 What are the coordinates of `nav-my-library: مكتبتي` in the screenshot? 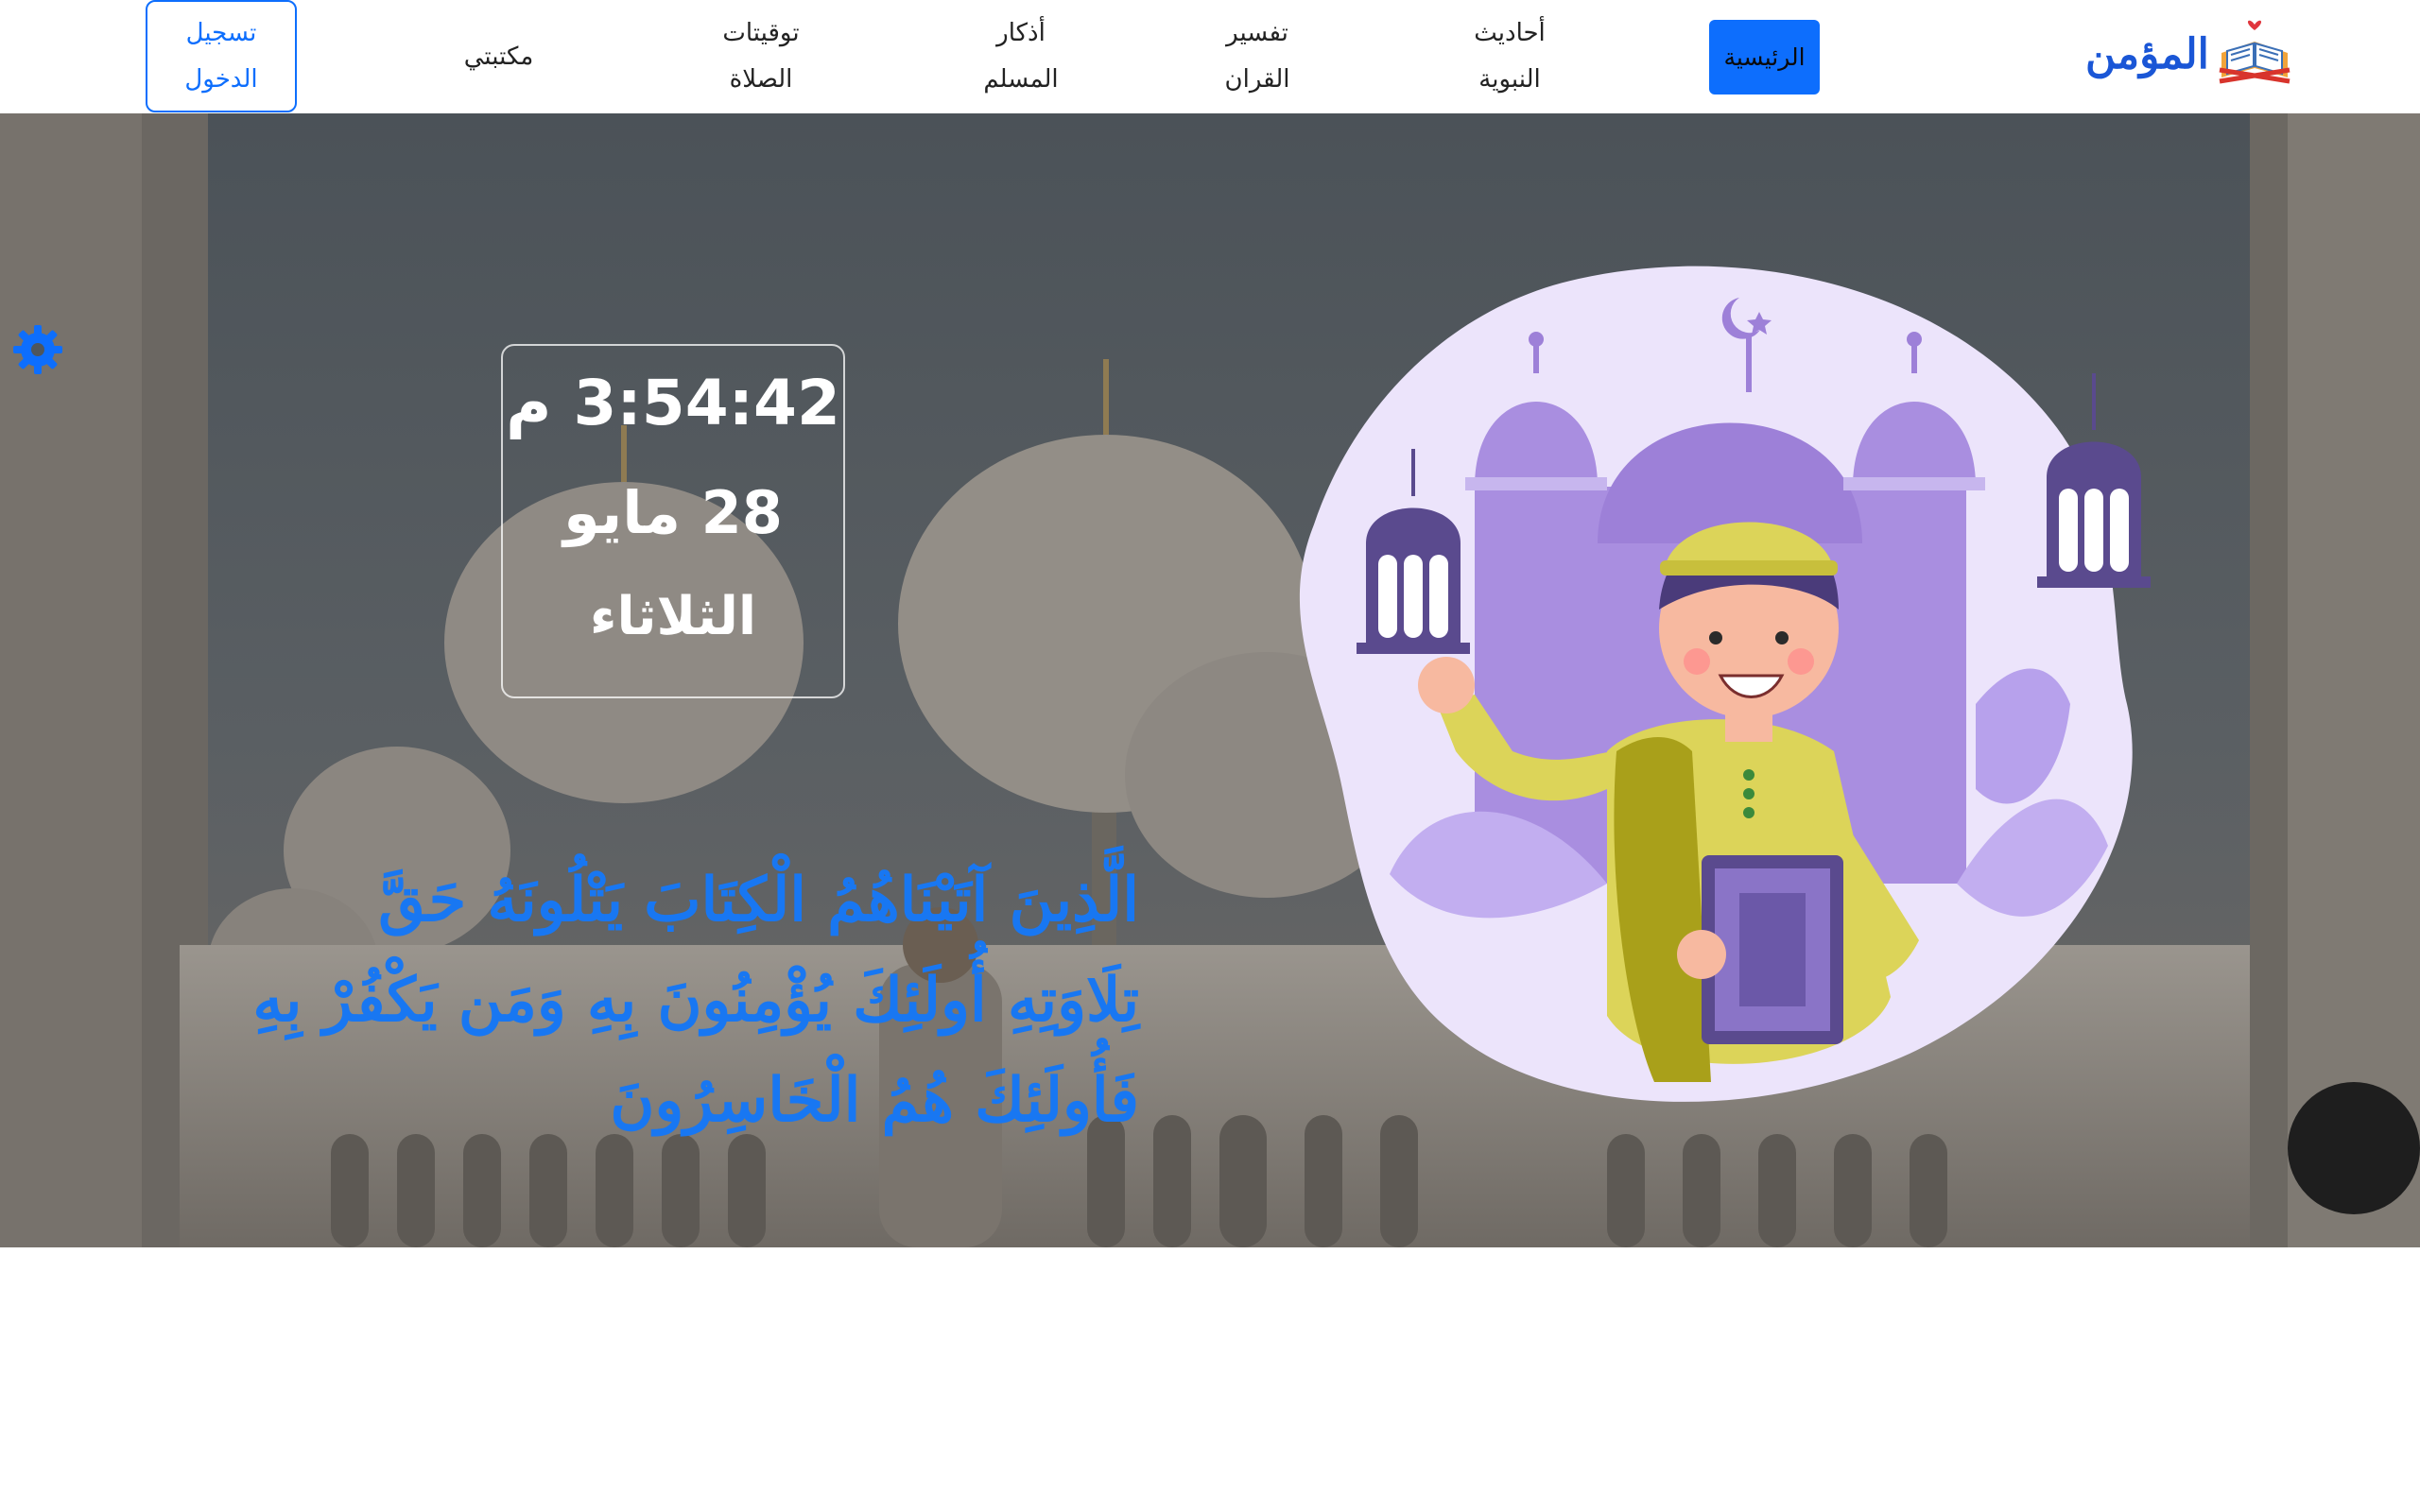 It's located at (498, 56).